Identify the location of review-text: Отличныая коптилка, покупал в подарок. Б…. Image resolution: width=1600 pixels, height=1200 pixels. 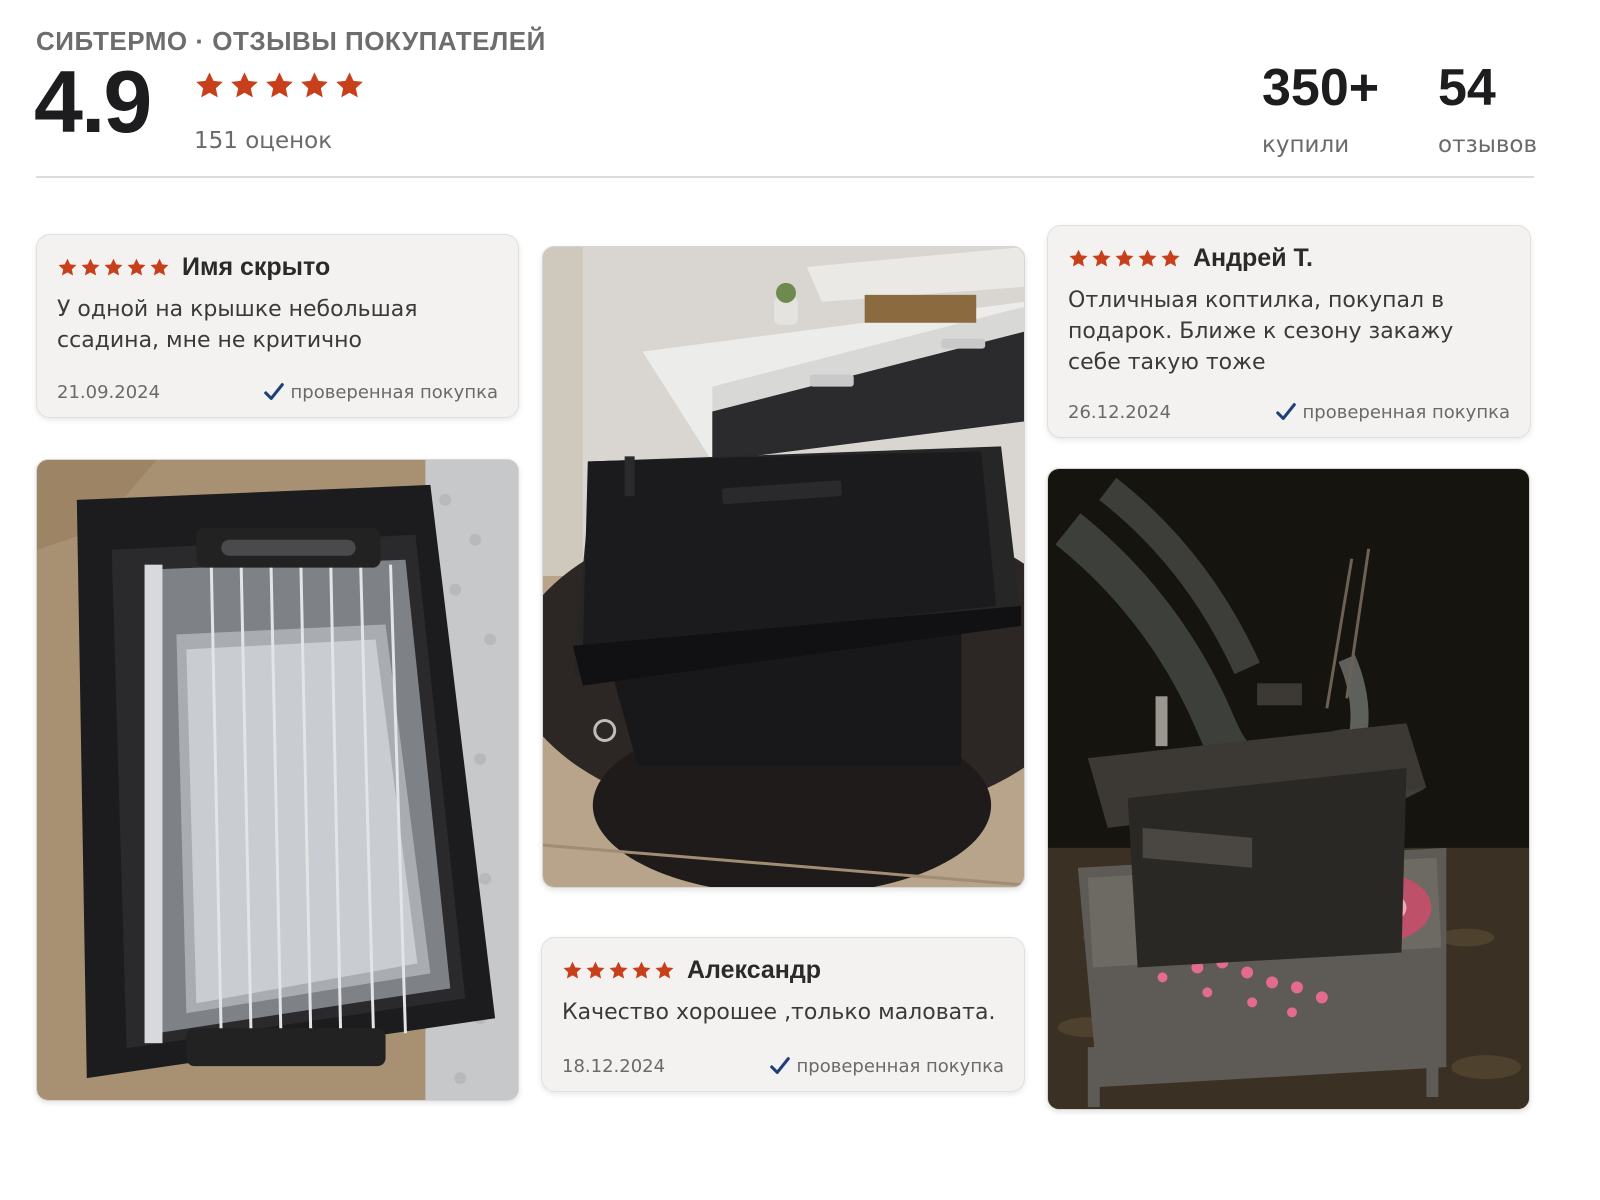
(1261, 331).